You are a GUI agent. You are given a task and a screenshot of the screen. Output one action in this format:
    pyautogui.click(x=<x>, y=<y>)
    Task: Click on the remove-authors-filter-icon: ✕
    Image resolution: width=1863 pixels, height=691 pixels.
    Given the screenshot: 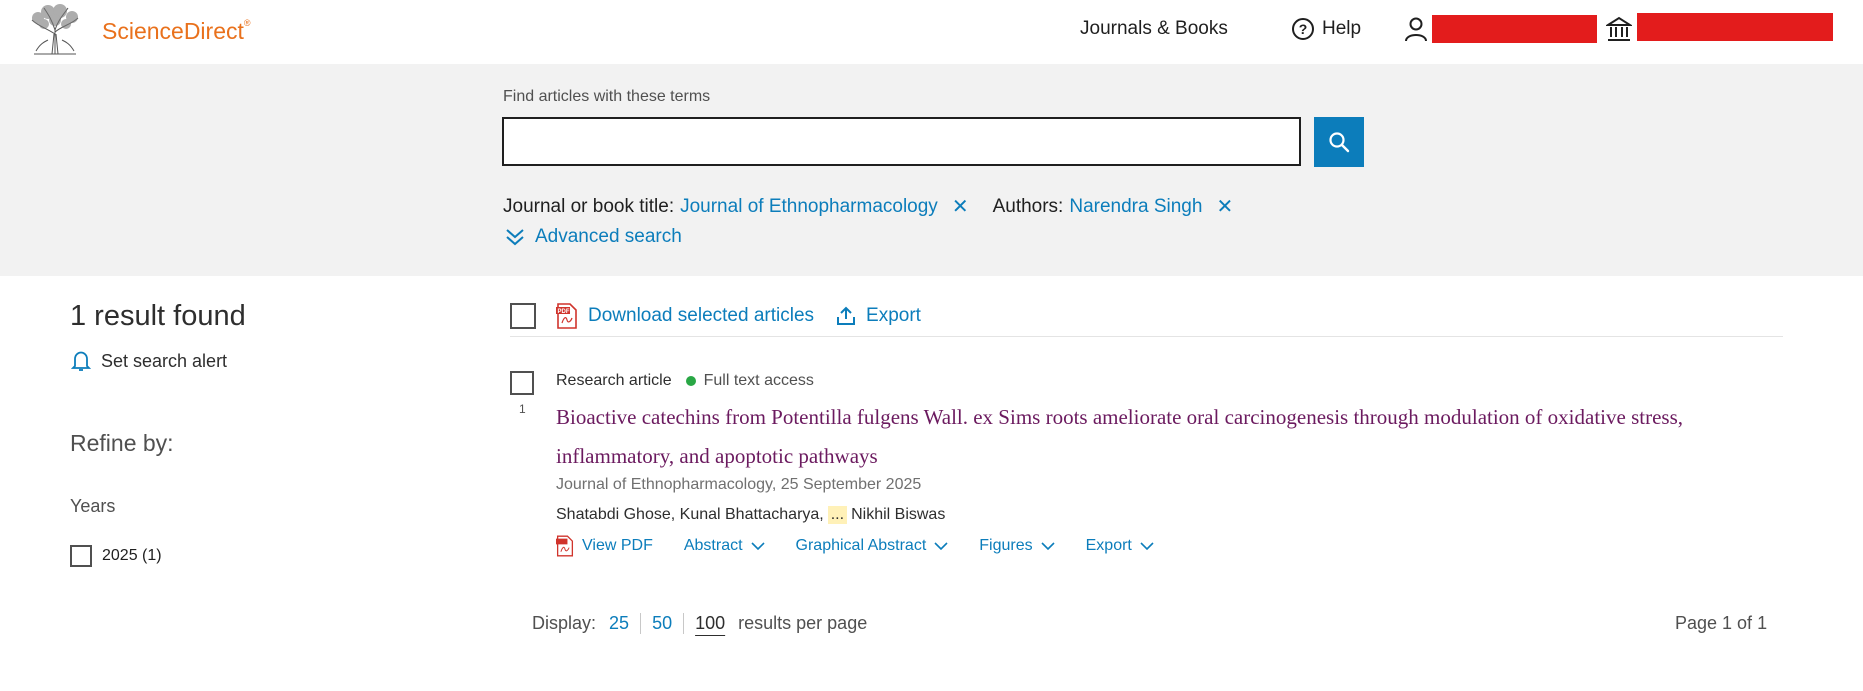 What is the action you would take?
    pyautogui.click(x=1224, y=206)
    